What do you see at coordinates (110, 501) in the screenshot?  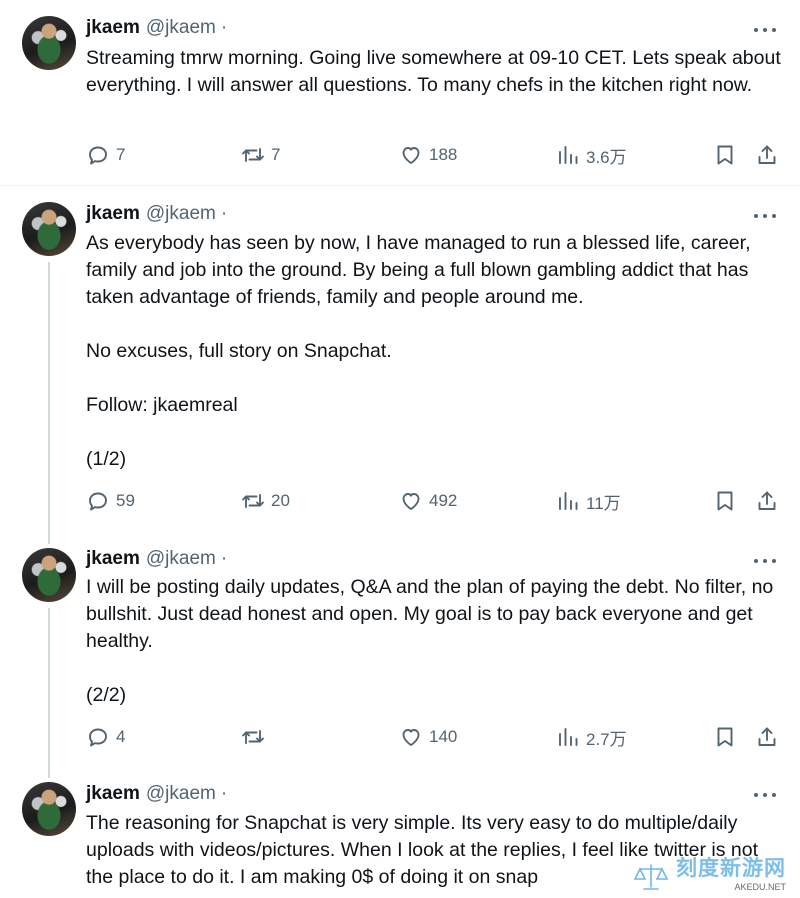 I see `reply-button: 59` at bounding box center [110, 501].